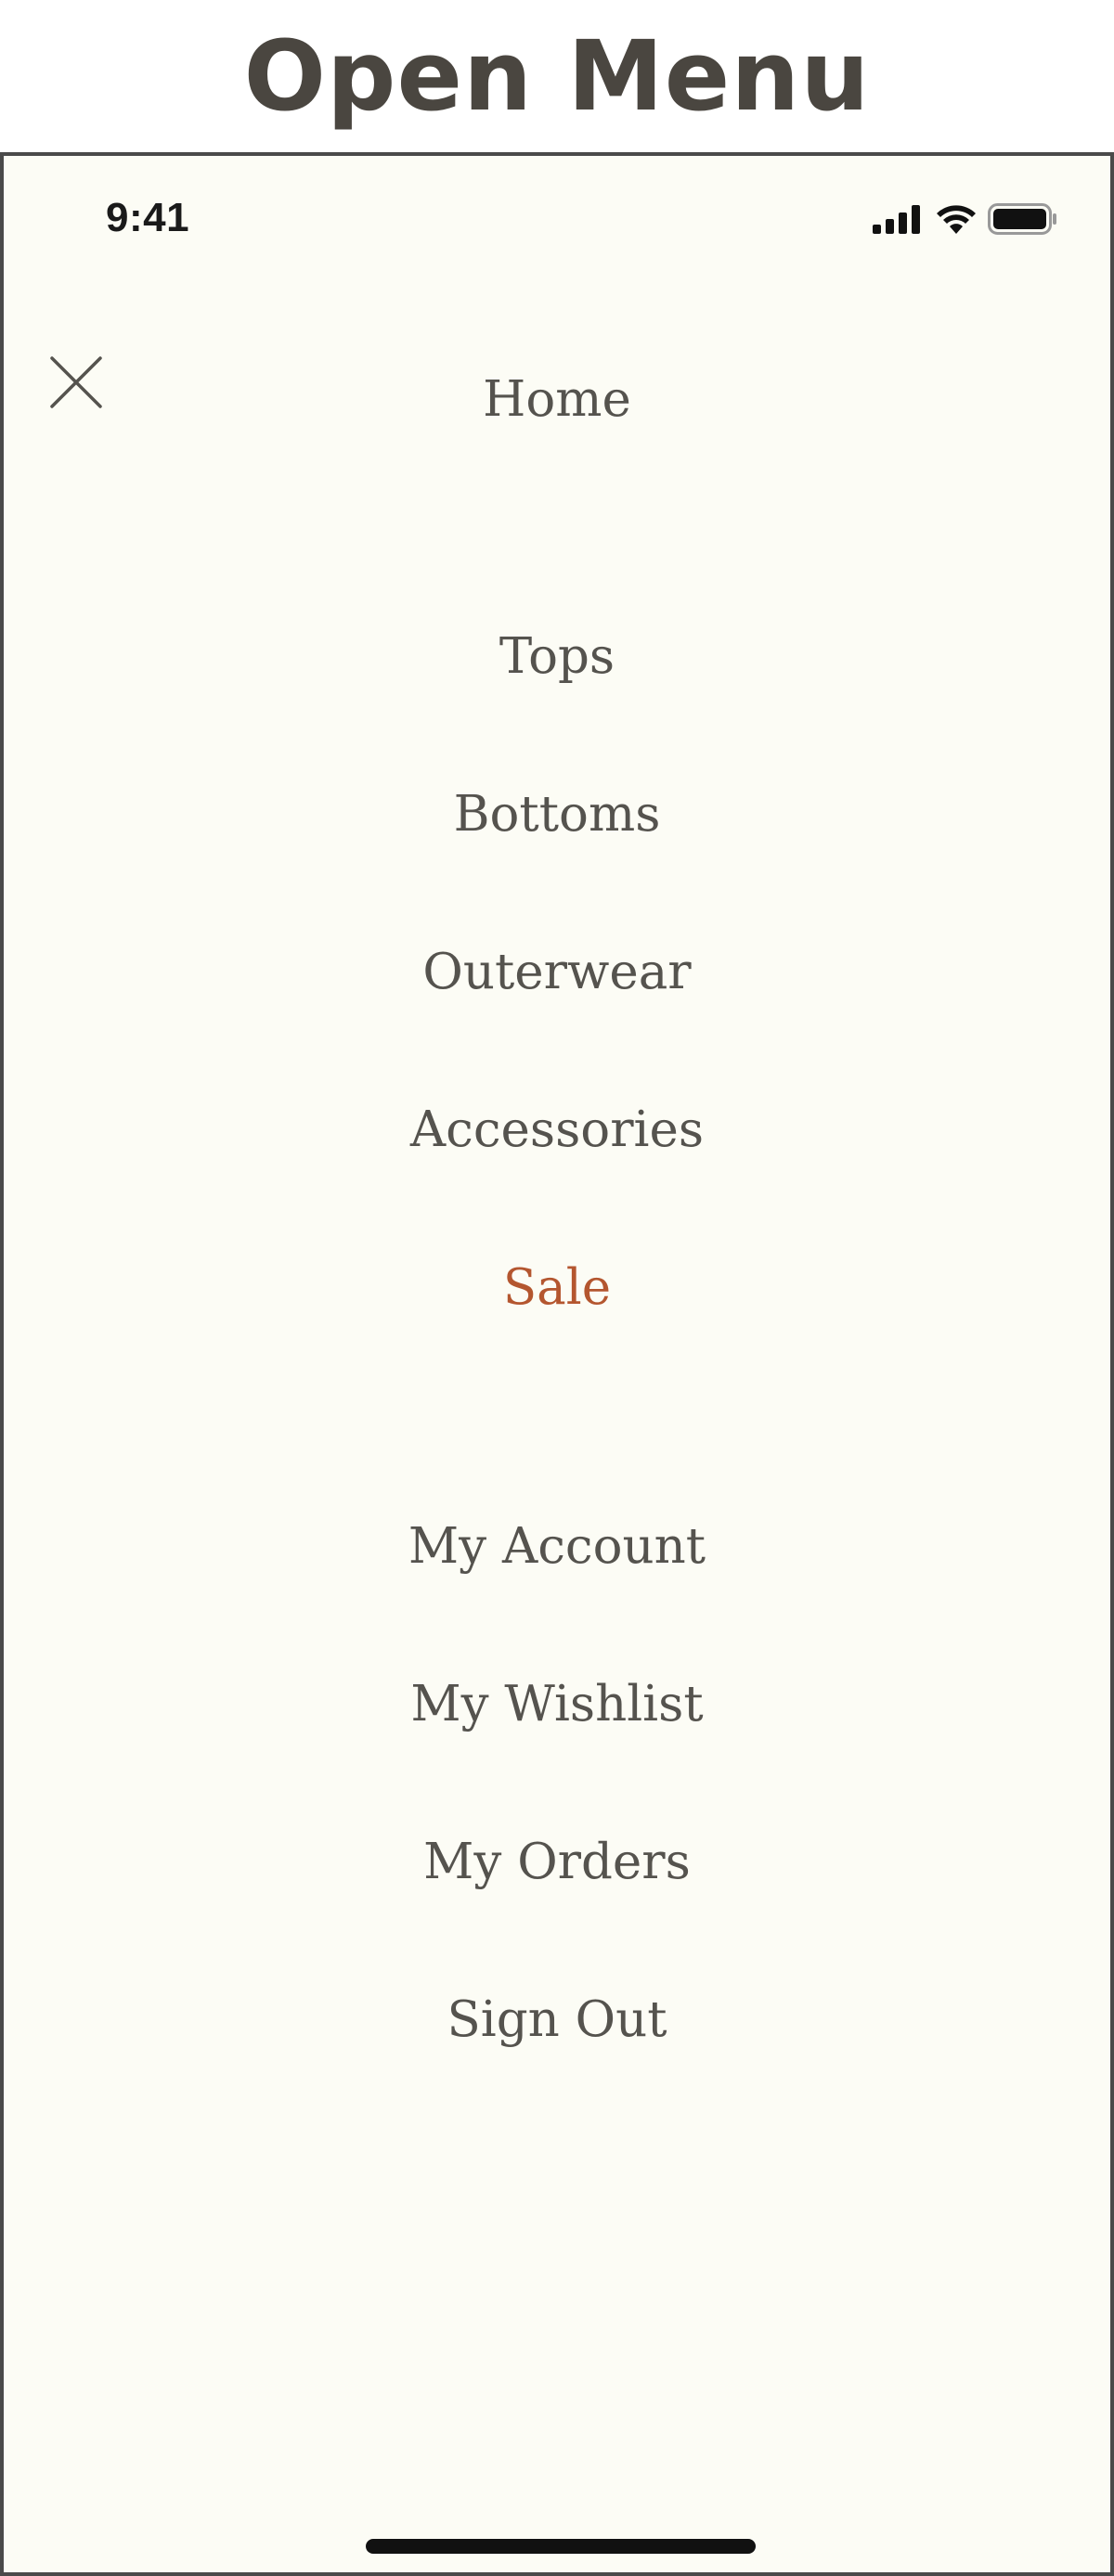 This screenshot has height=2576, width=1114. What do you see at coordinates (896, 219) in the screenshot?
I see `cellular-signal-icon` at bounding box center [896, 219].